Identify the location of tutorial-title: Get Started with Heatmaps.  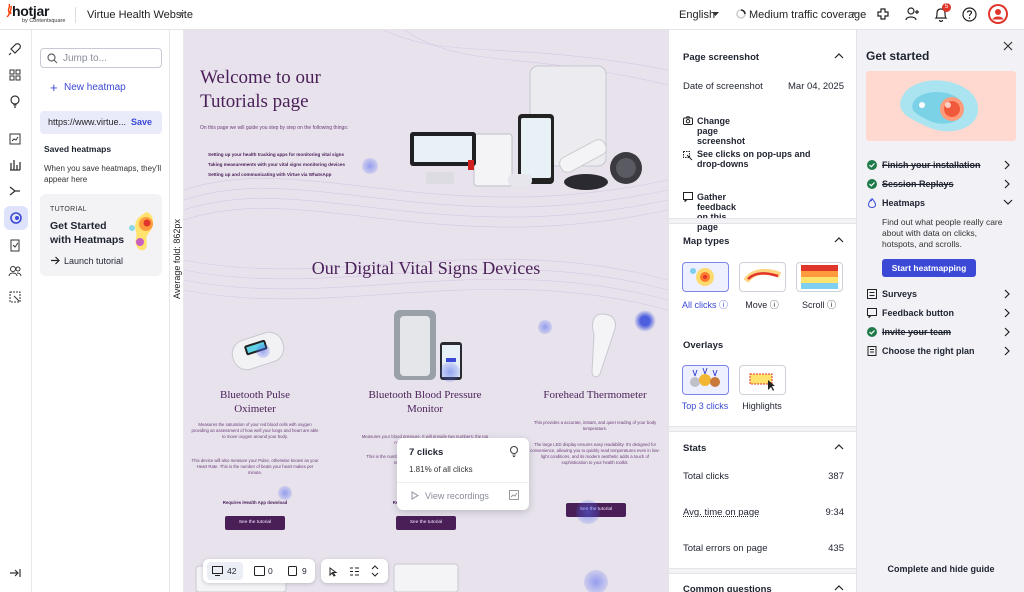
(87, 233).